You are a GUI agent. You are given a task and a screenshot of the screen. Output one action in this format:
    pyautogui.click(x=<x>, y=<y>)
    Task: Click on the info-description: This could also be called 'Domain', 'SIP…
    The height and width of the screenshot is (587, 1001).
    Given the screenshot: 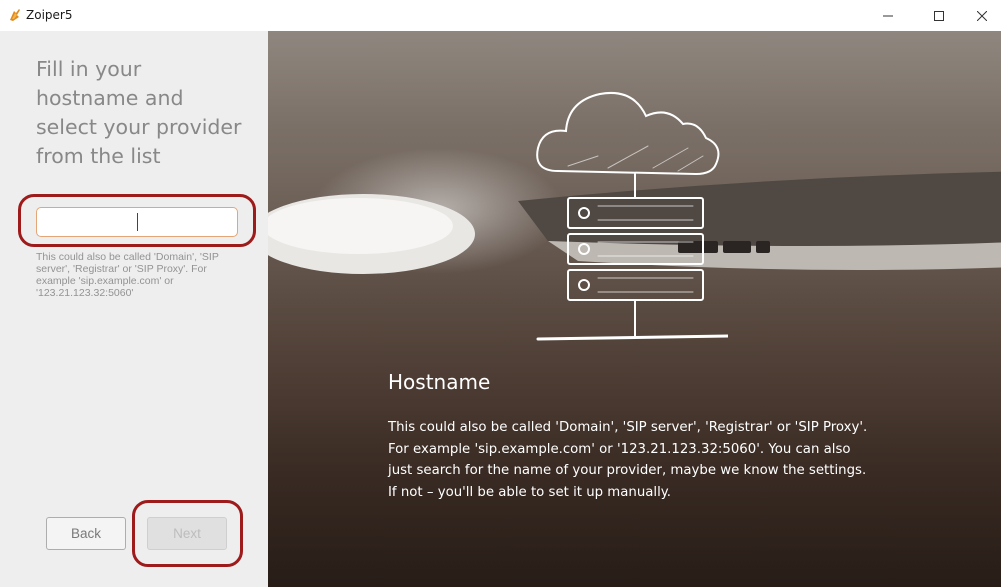 What is the action you would take?
    pyautogui.click(x=628, y=460)
    